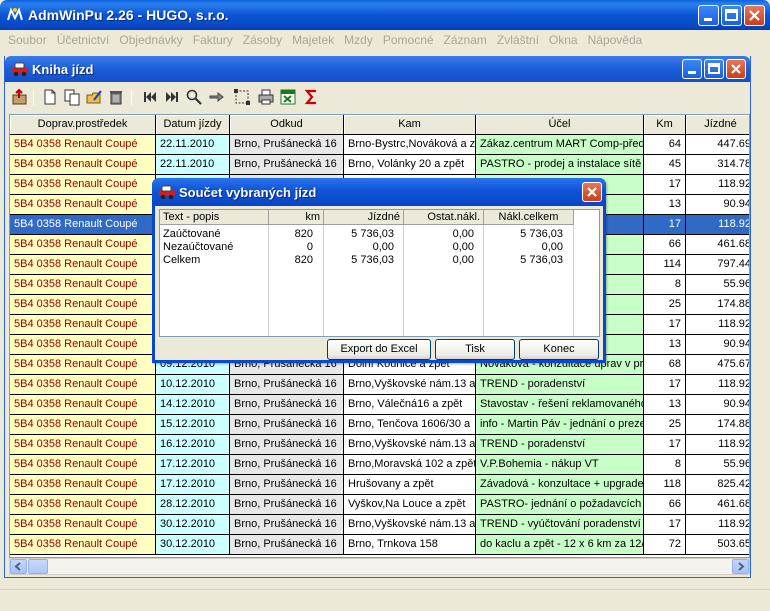  I want to click on cell-date: 28.12.2010, so click(193, 505).